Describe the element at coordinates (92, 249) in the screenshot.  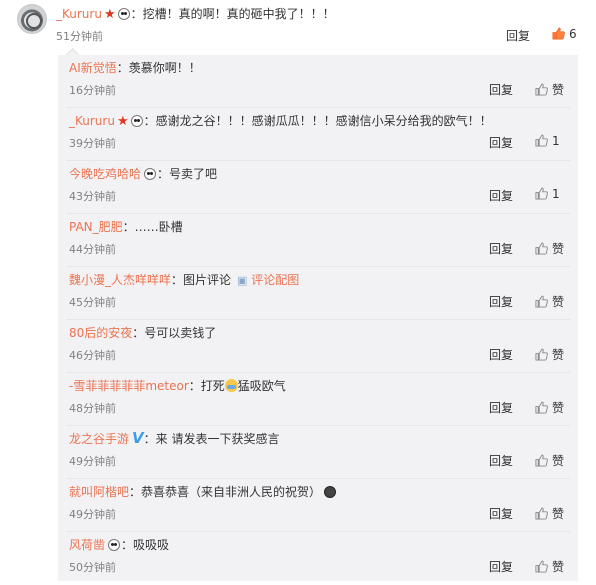
I see `reply-time: 44分钟前` at that location.